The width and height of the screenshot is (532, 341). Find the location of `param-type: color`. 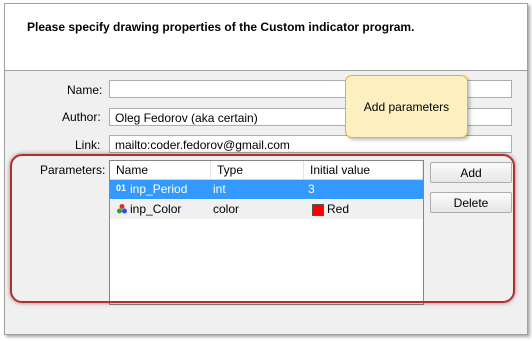

param-type: color is located at coordinates (226, 209).